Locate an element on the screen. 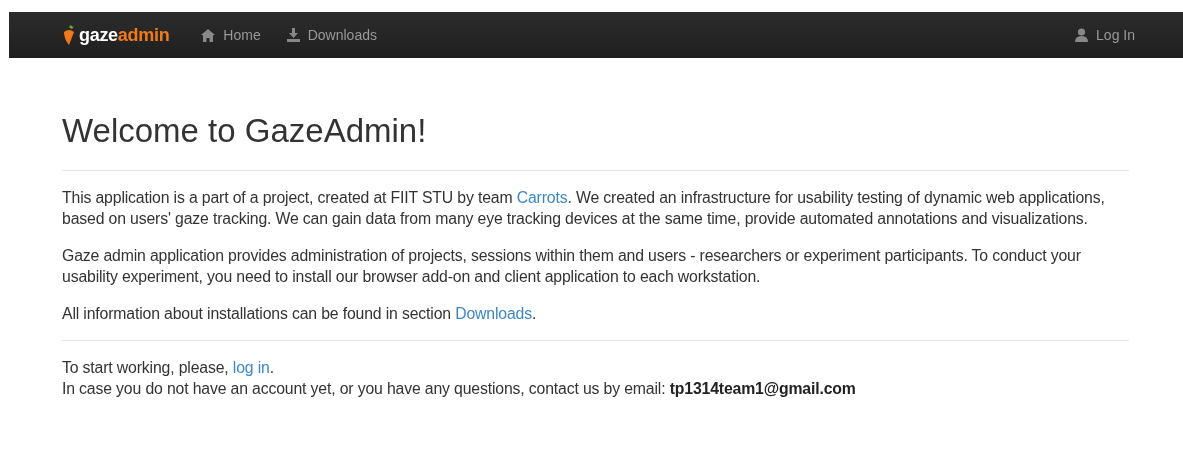  text-link: Carrots is located at coordinates (542, 197).